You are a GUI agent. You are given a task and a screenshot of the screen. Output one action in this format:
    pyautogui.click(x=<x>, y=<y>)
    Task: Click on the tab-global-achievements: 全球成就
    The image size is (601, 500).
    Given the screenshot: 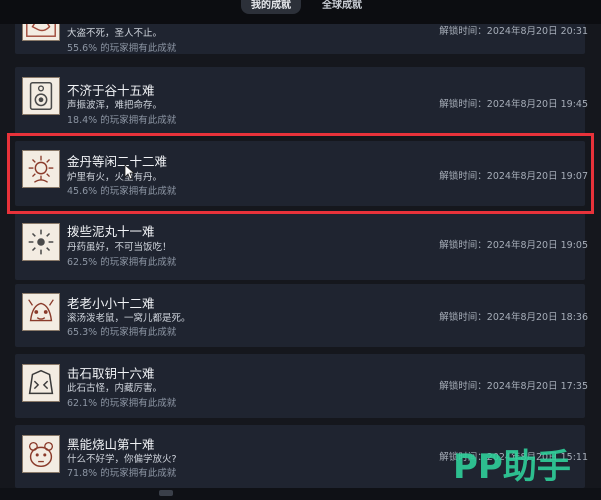 What is the action you would take?
    pyautogui.click(x=342, y=7)
    